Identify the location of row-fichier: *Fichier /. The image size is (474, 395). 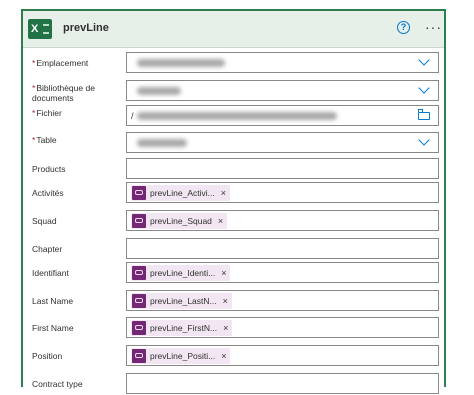
(233, 116).